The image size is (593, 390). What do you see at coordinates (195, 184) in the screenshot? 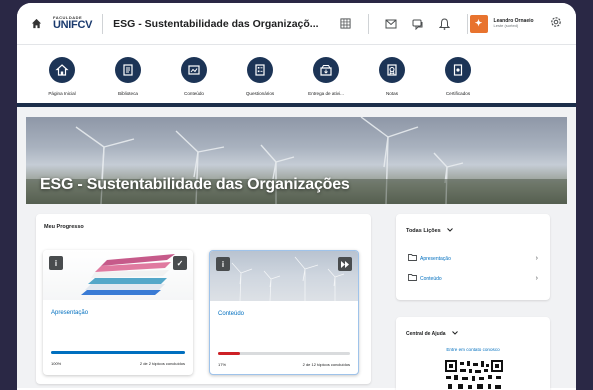
I see `banner-title: ESG - Sustentabilidade das Organizações` at bounding box center [195, 184].